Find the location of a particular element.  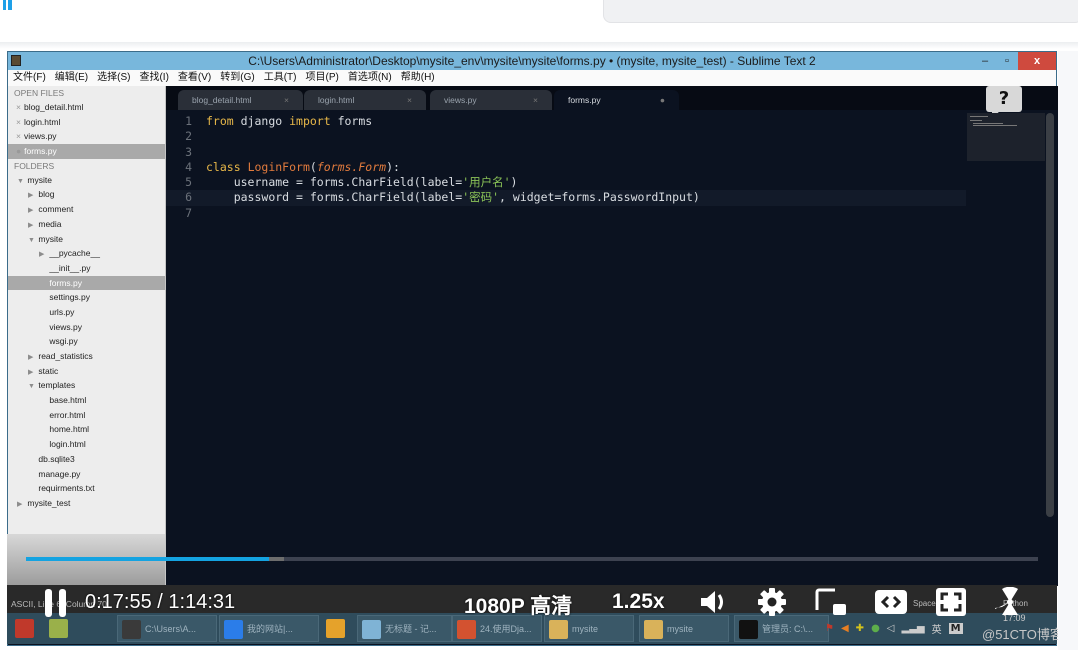

tree-file: manage.py is located at coordinates (86, 474).